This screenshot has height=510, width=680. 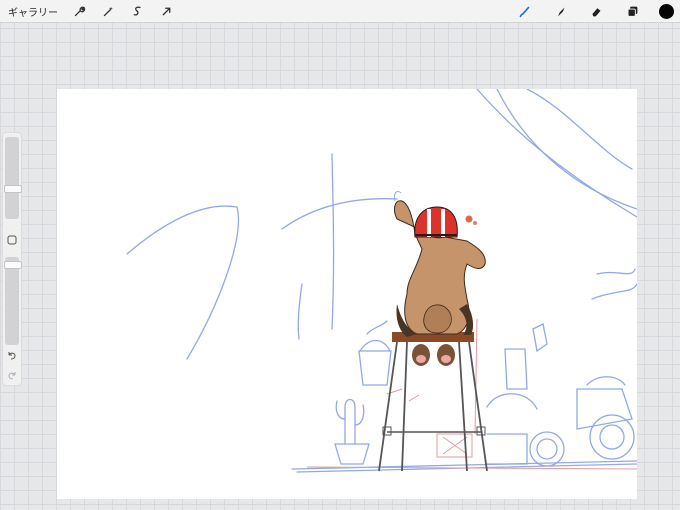 I want to click on opacity-slider, so click(x=13, y=301).